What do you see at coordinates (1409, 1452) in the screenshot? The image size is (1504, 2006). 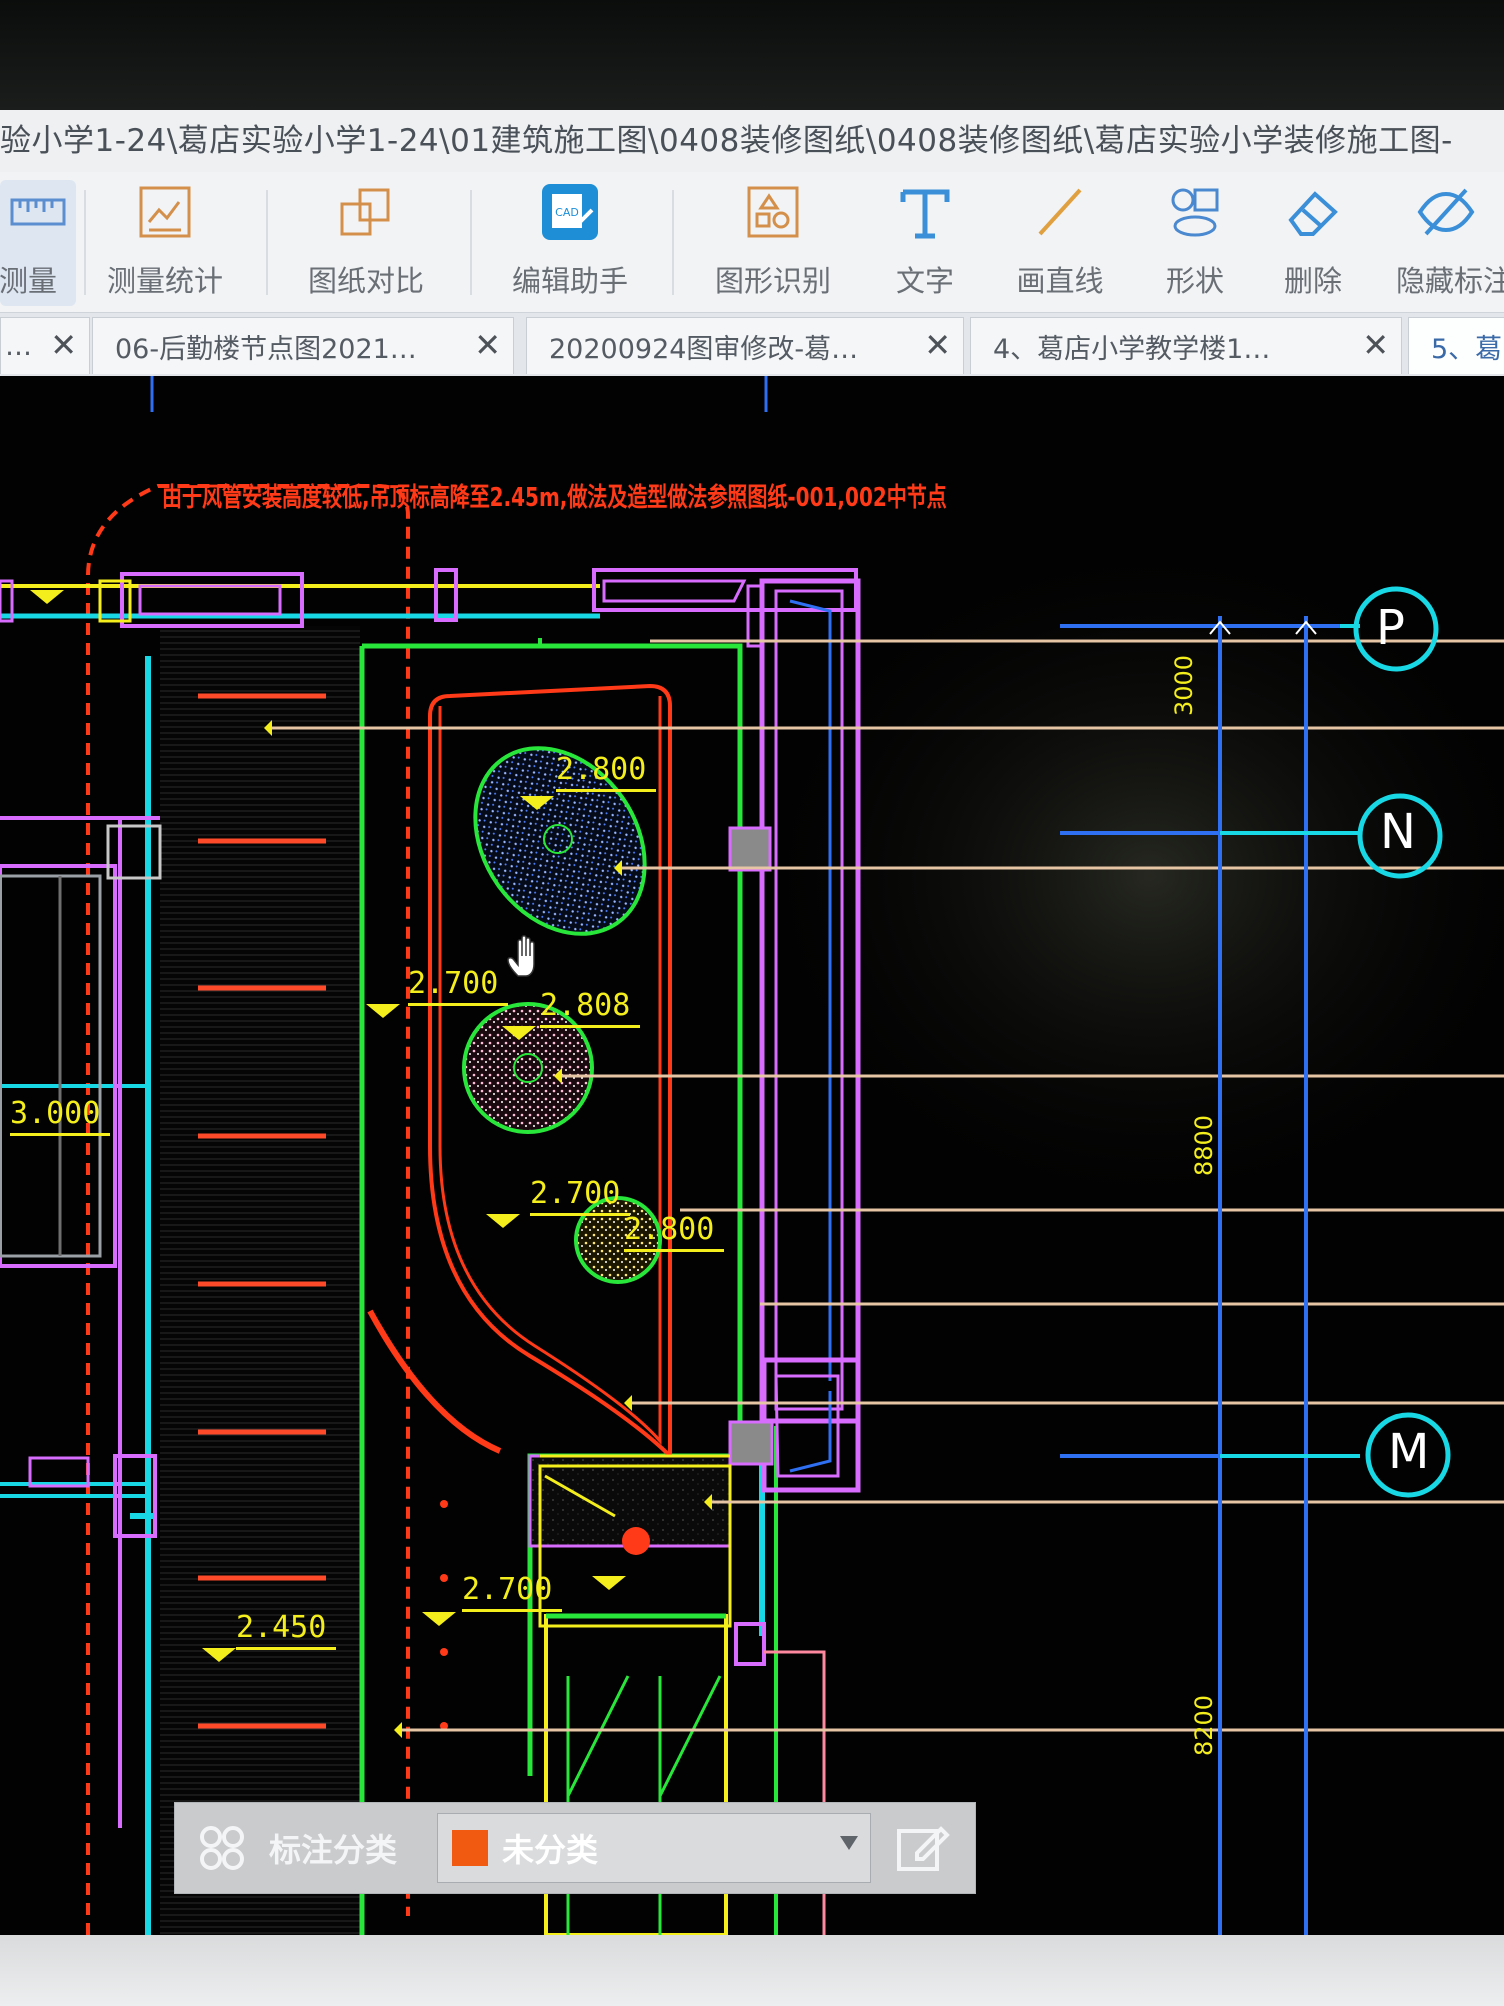 I see `axis-label-m: M` at bounding box center [1409, 1452].